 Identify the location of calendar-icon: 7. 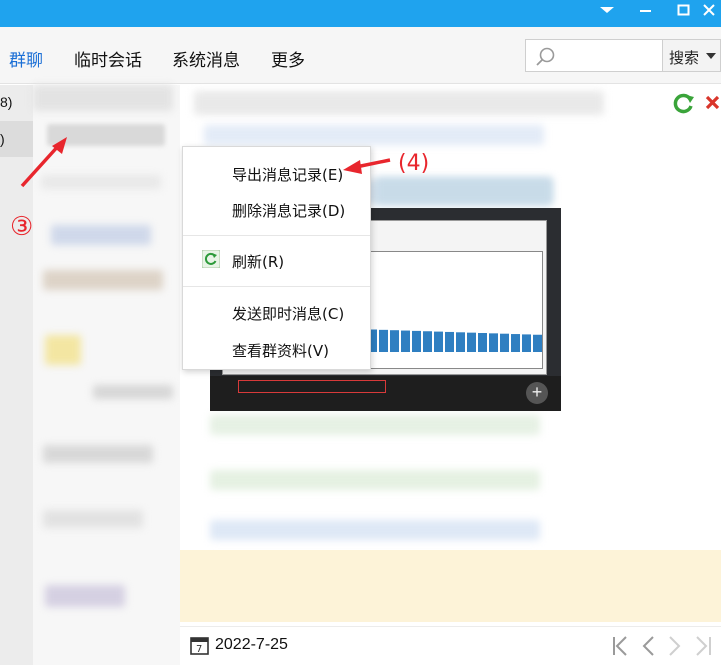
(200, 645).